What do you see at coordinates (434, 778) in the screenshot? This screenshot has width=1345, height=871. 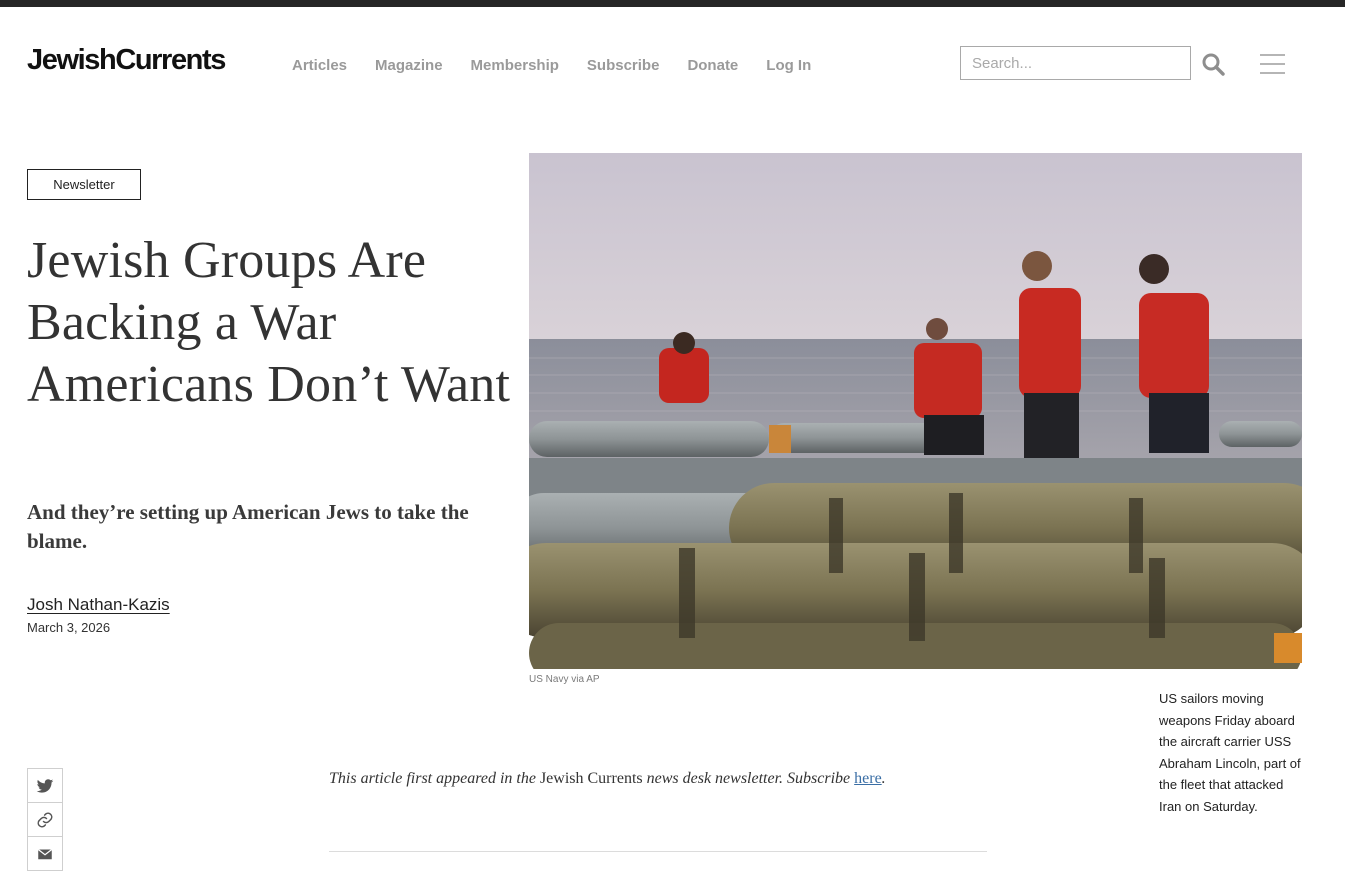 I see `intro-pre: This article first appeared in the` at bounding box center [434, 778].